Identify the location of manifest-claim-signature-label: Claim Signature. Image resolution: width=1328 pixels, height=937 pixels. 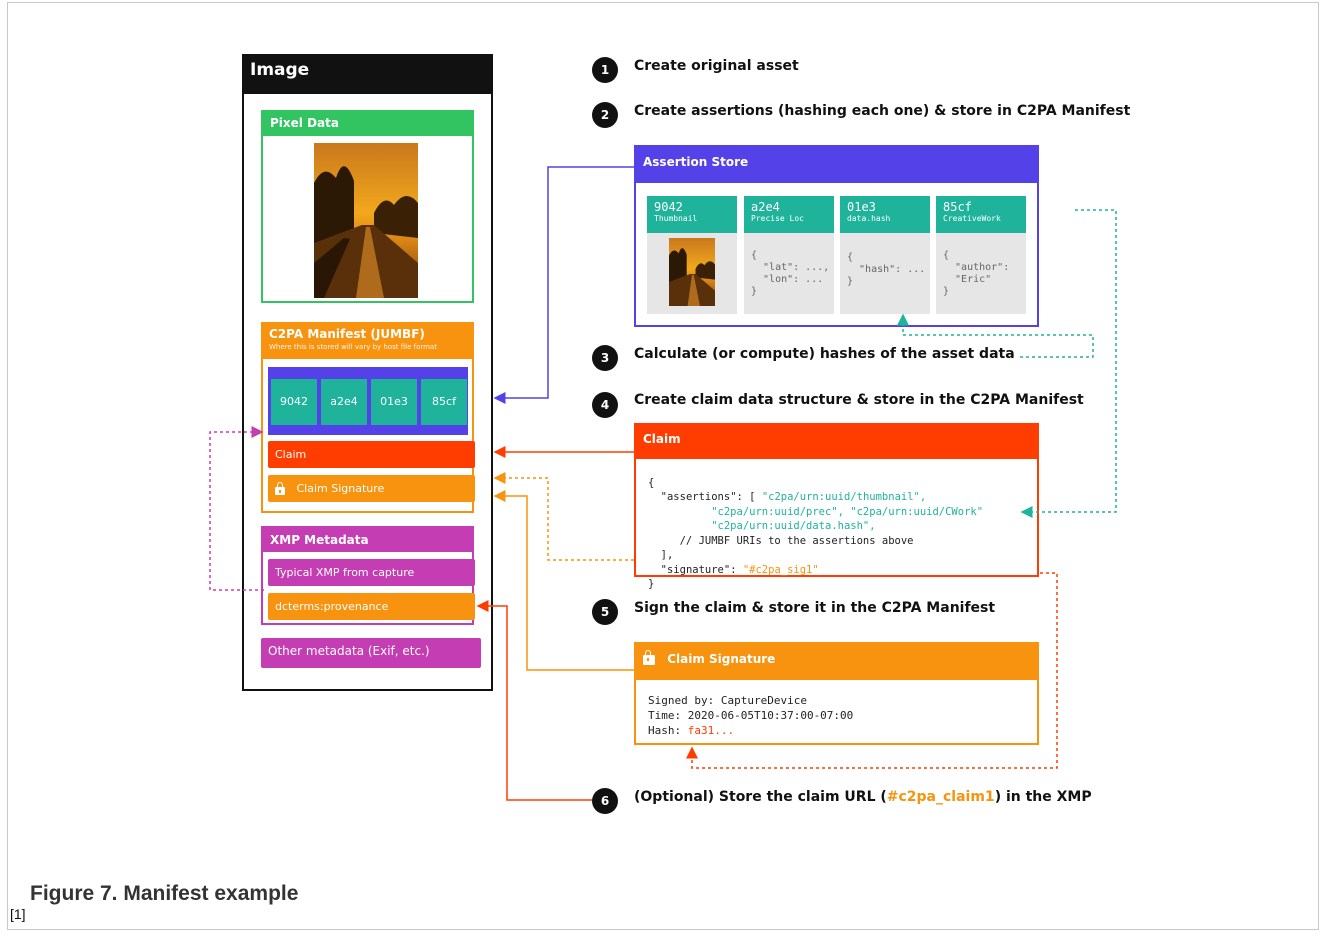
(340, 488).